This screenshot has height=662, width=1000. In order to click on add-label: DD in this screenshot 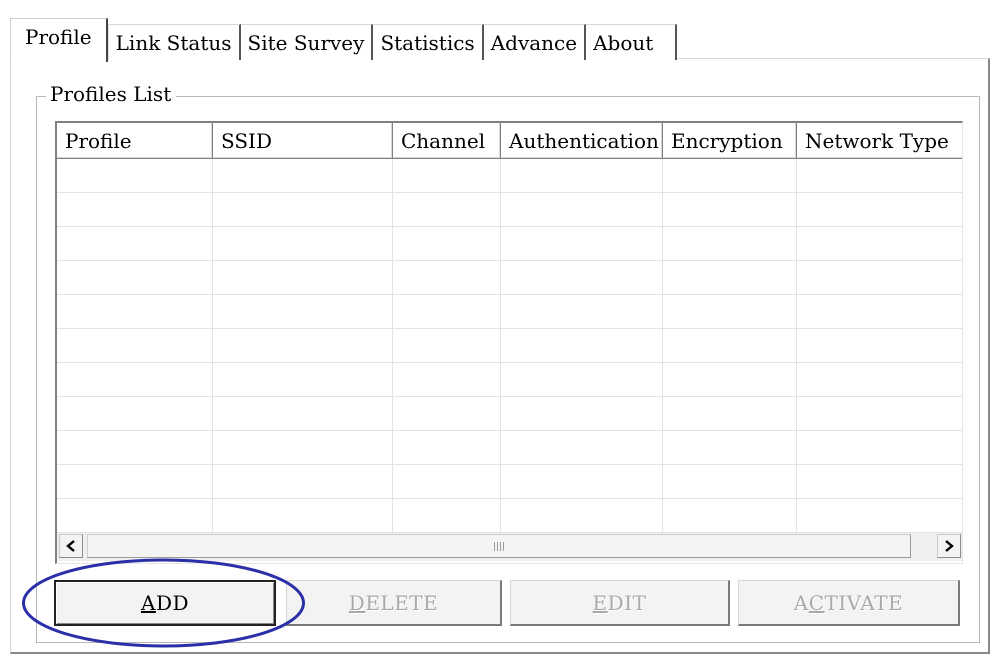, I will do `click(172, 603)`.